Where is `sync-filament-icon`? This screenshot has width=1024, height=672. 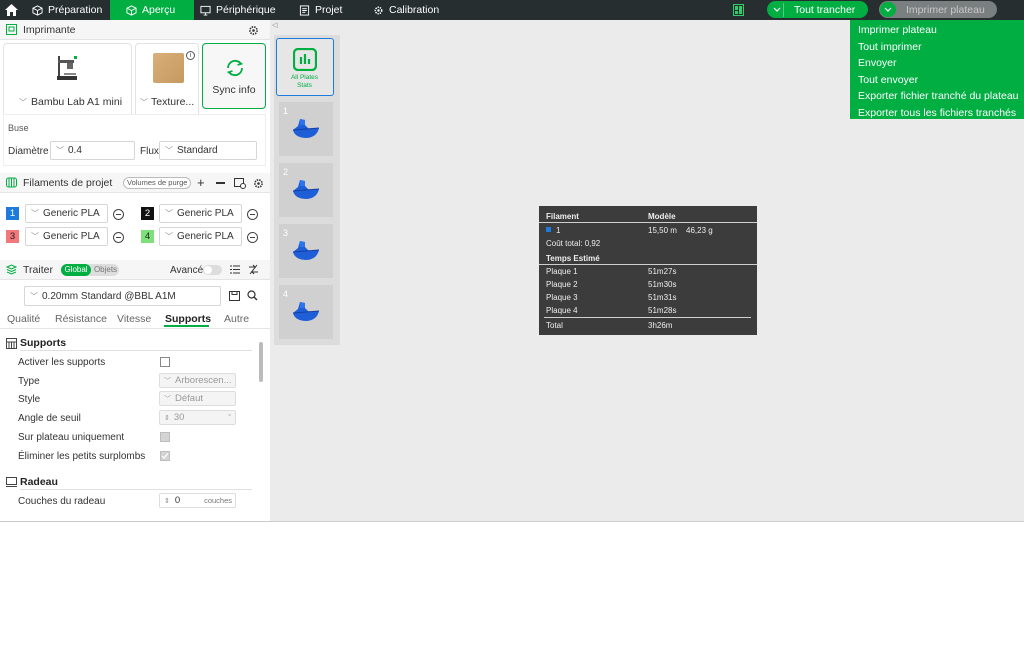
sync-filament-icon is located at coordinates (240, 183).